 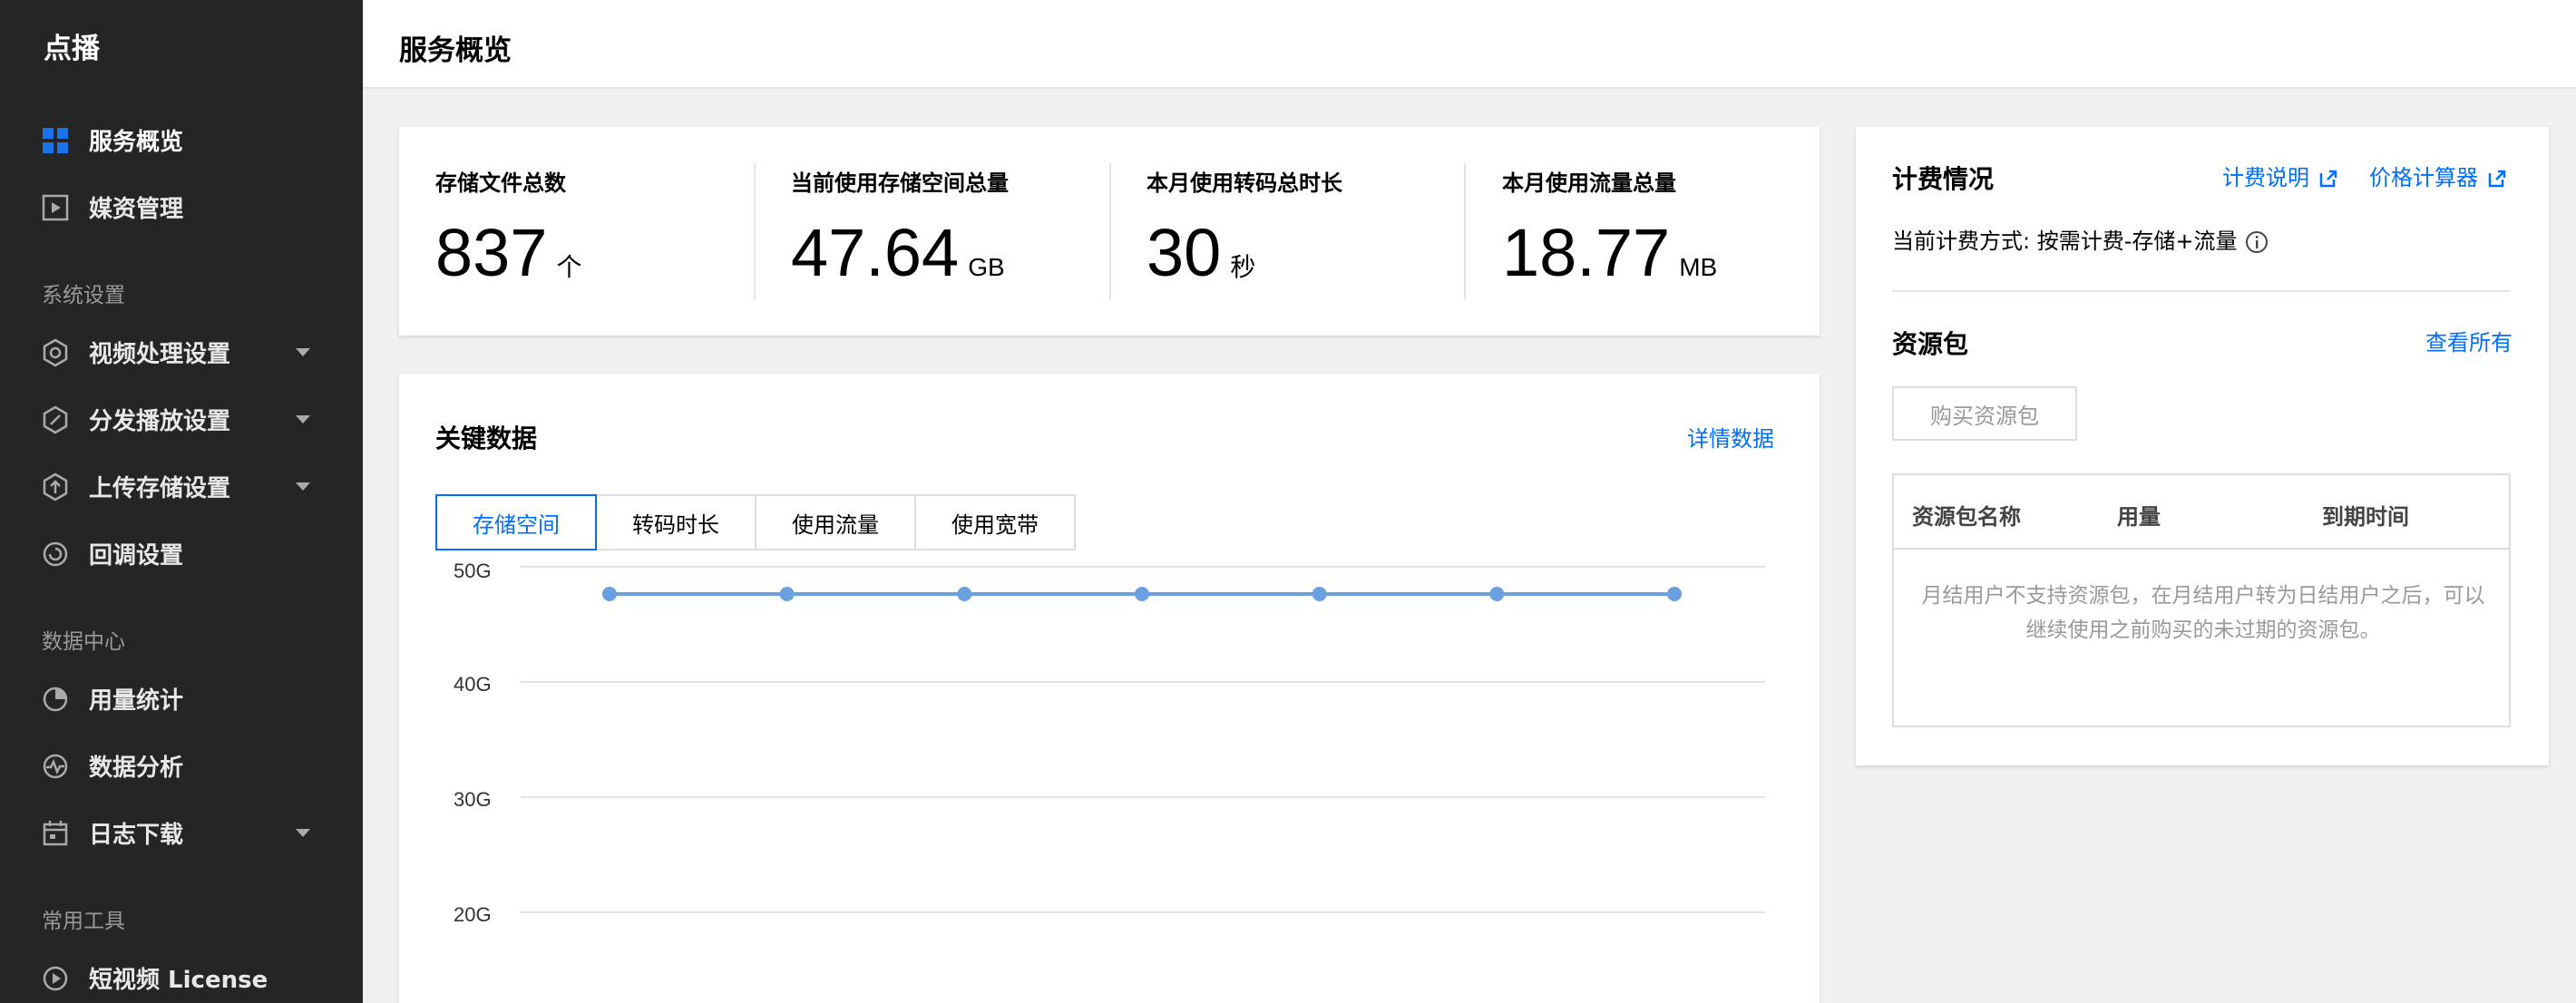 What do you see at coordinates (2280, 175) in the screenshot?
I see `billing-explain-link: 计费说明` at bounding box center [2280, 175].